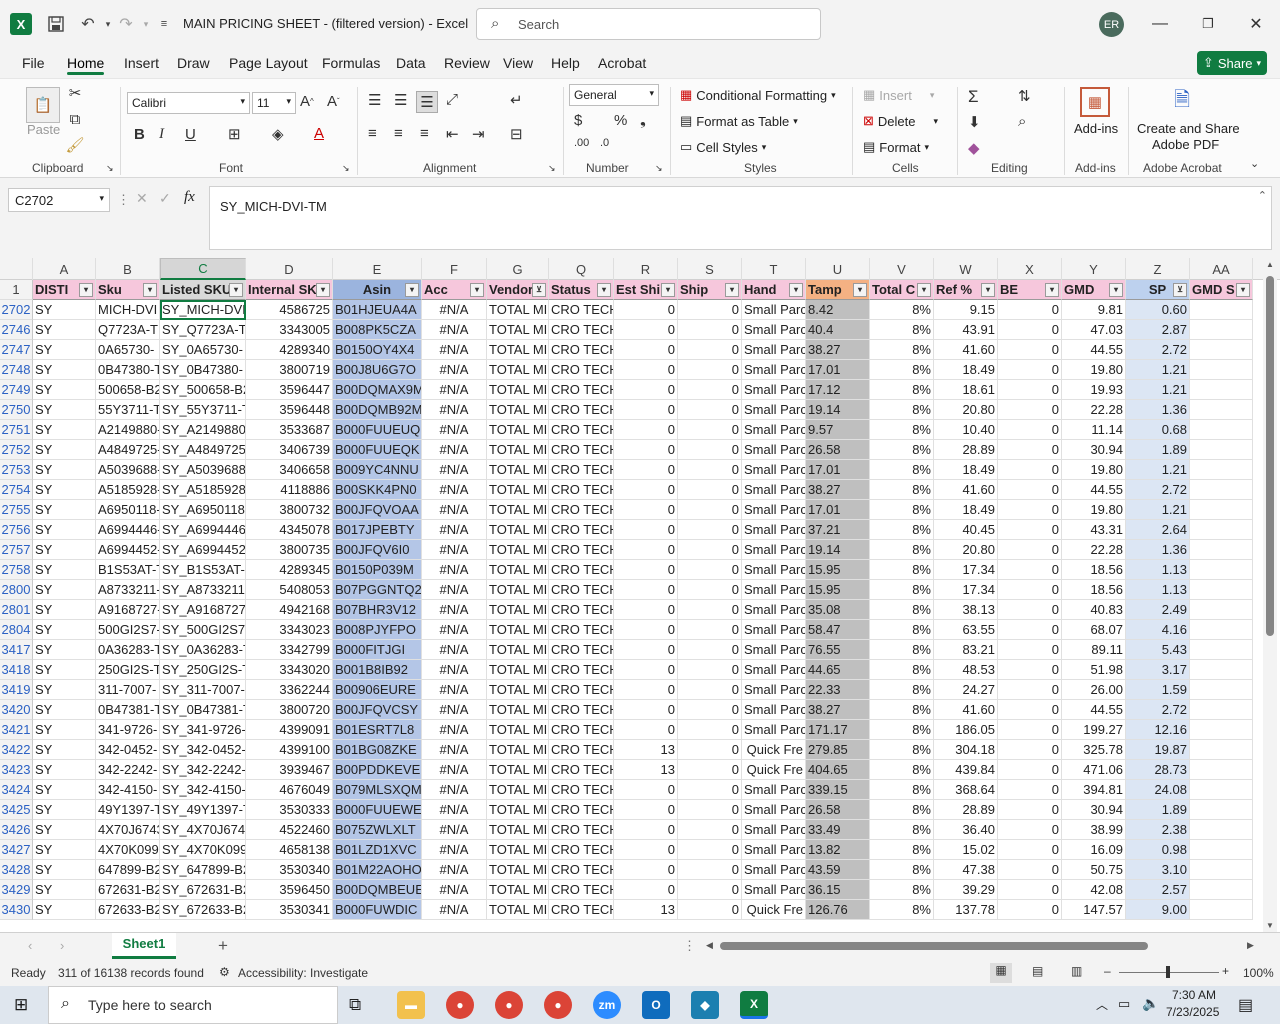 The height and width of the screenshot is (1024, 1280). Describe the element at coordinates (374, 100) in the screenshot. I see `align-top-icon: ☰` at that location.